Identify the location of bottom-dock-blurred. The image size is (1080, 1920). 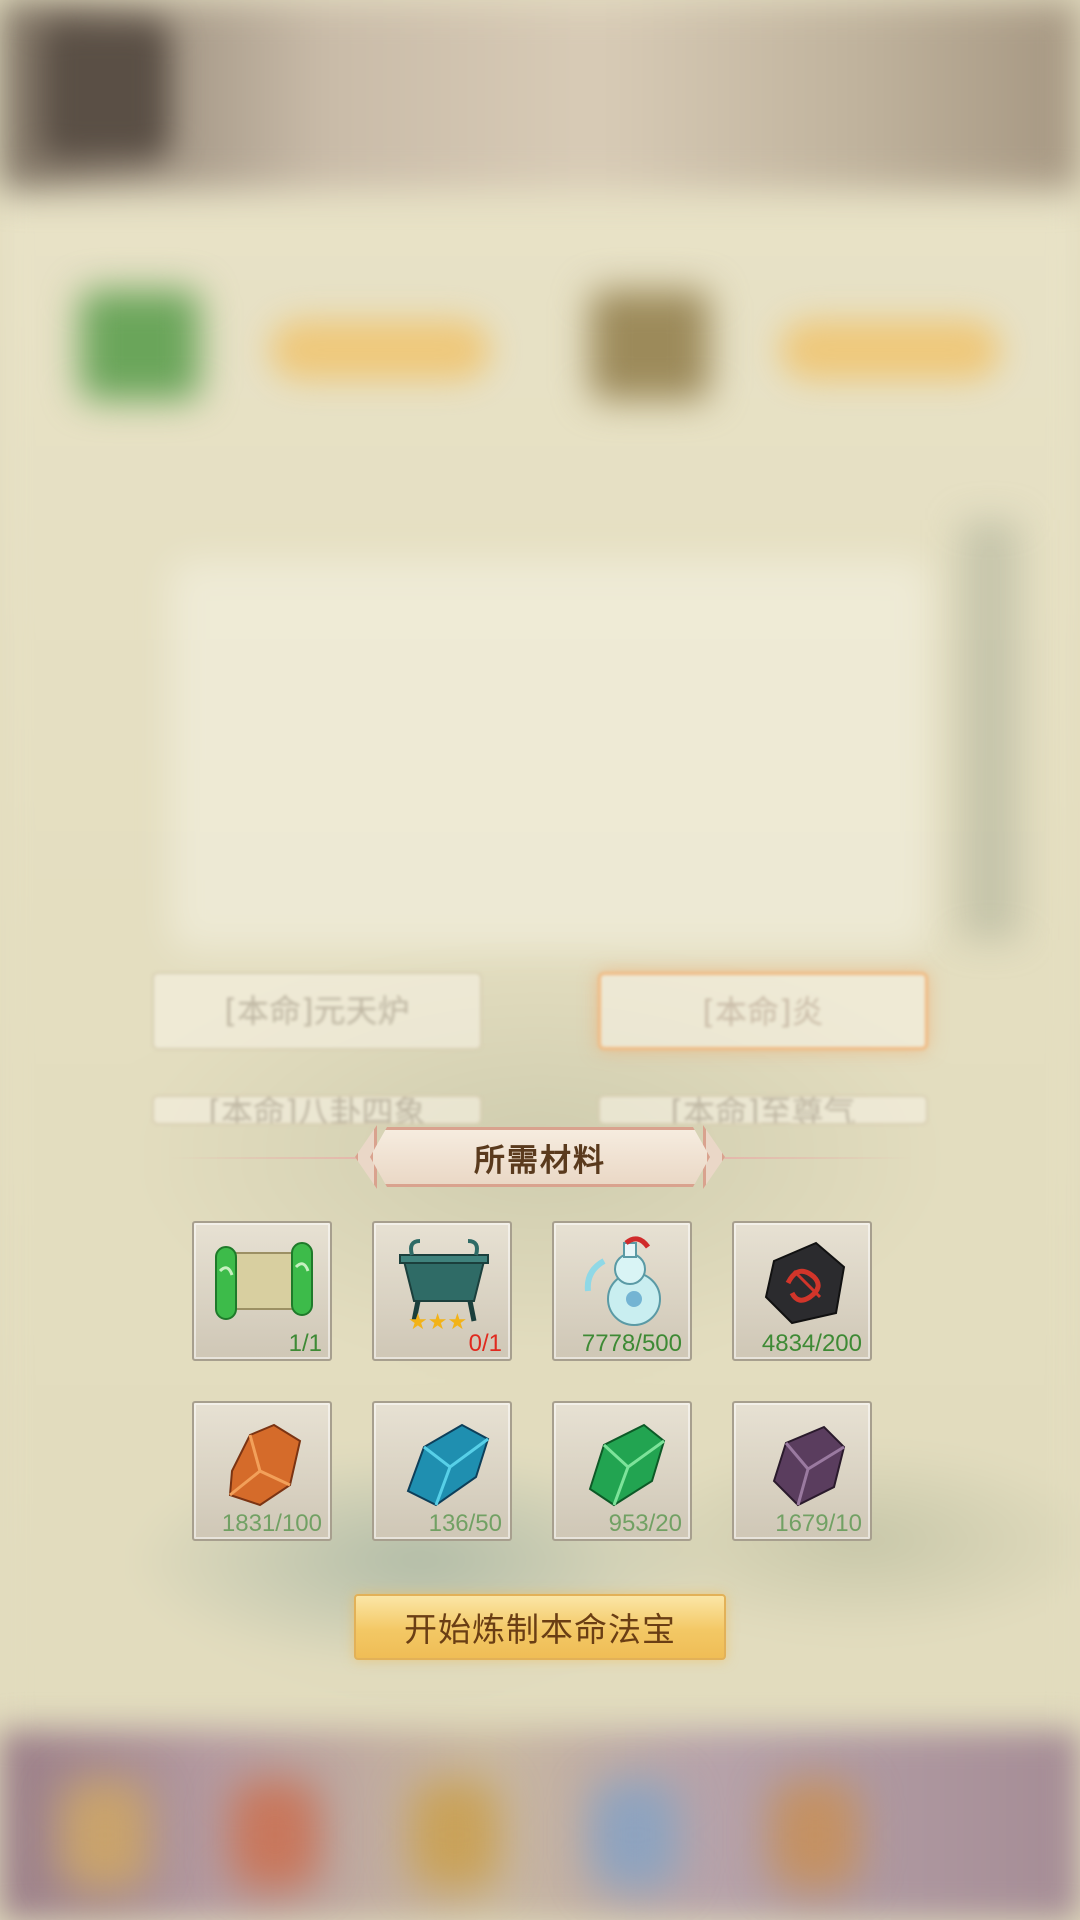
(540, 1825).